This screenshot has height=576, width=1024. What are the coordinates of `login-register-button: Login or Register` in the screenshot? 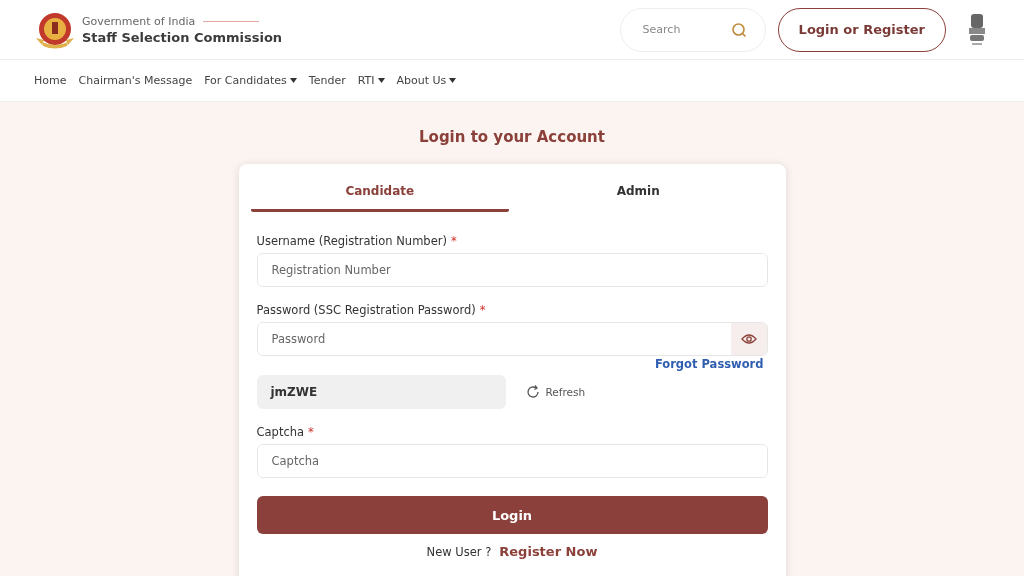 It's located at (861, 29).